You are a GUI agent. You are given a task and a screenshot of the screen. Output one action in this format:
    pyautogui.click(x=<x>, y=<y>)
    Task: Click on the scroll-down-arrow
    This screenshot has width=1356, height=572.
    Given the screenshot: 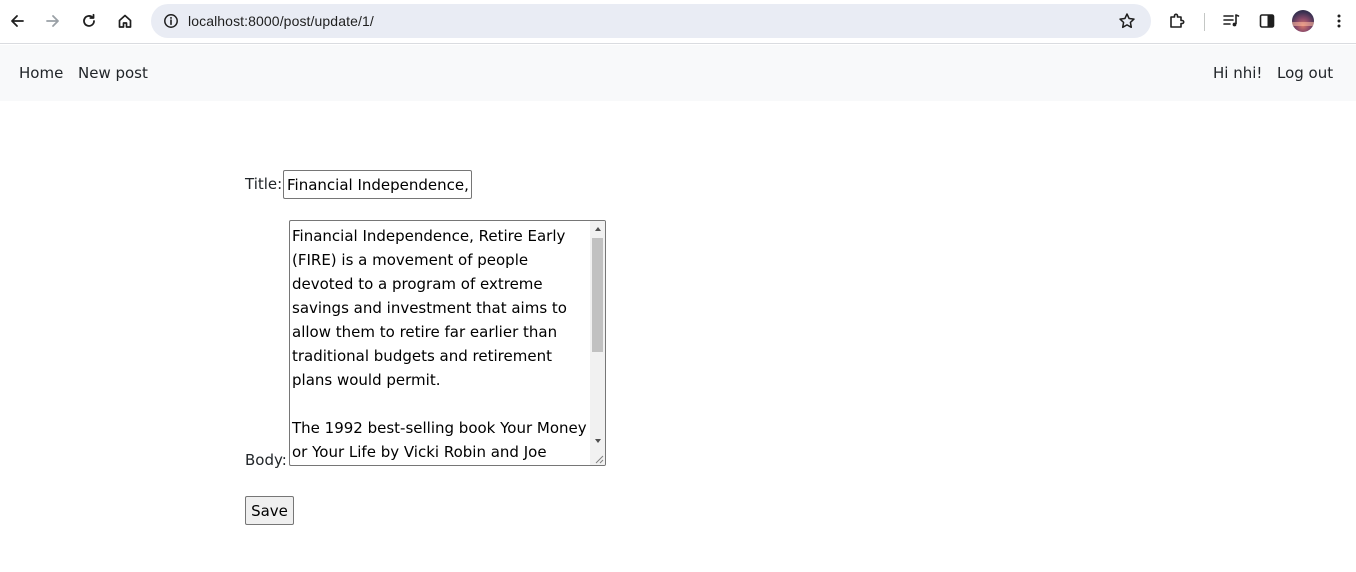 What is the action you would take?
    pyautogui.click(x=597, y=441)
    